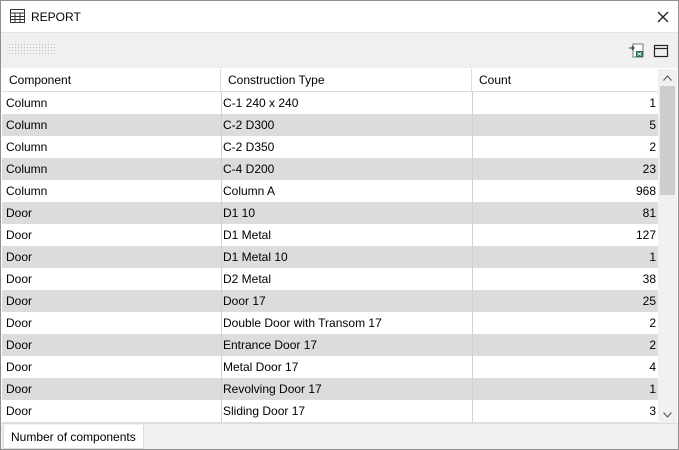 Image resolution: width=679 pixels, height=450 pixels. I want to click on table-row: Door Double Door with Transom 17 2, so click(330, 323).